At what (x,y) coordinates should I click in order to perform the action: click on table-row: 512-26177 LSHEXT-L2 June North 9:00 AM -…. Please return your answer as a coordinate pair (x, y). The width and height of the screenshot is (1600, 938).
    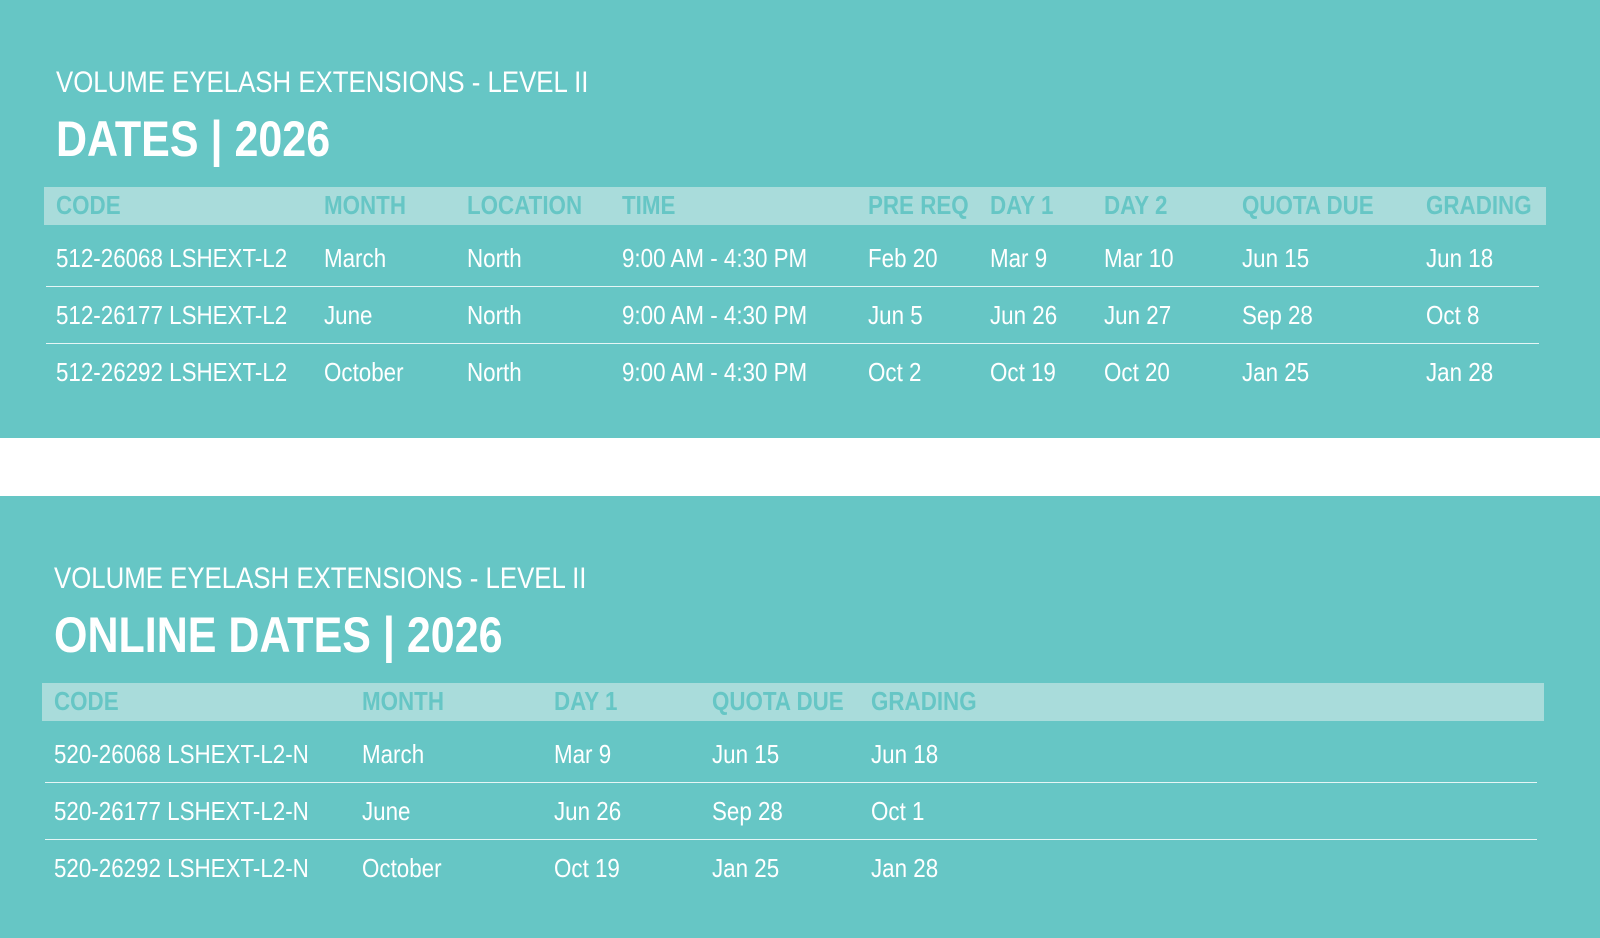
    Looking at the image, I should click on (792, 315).